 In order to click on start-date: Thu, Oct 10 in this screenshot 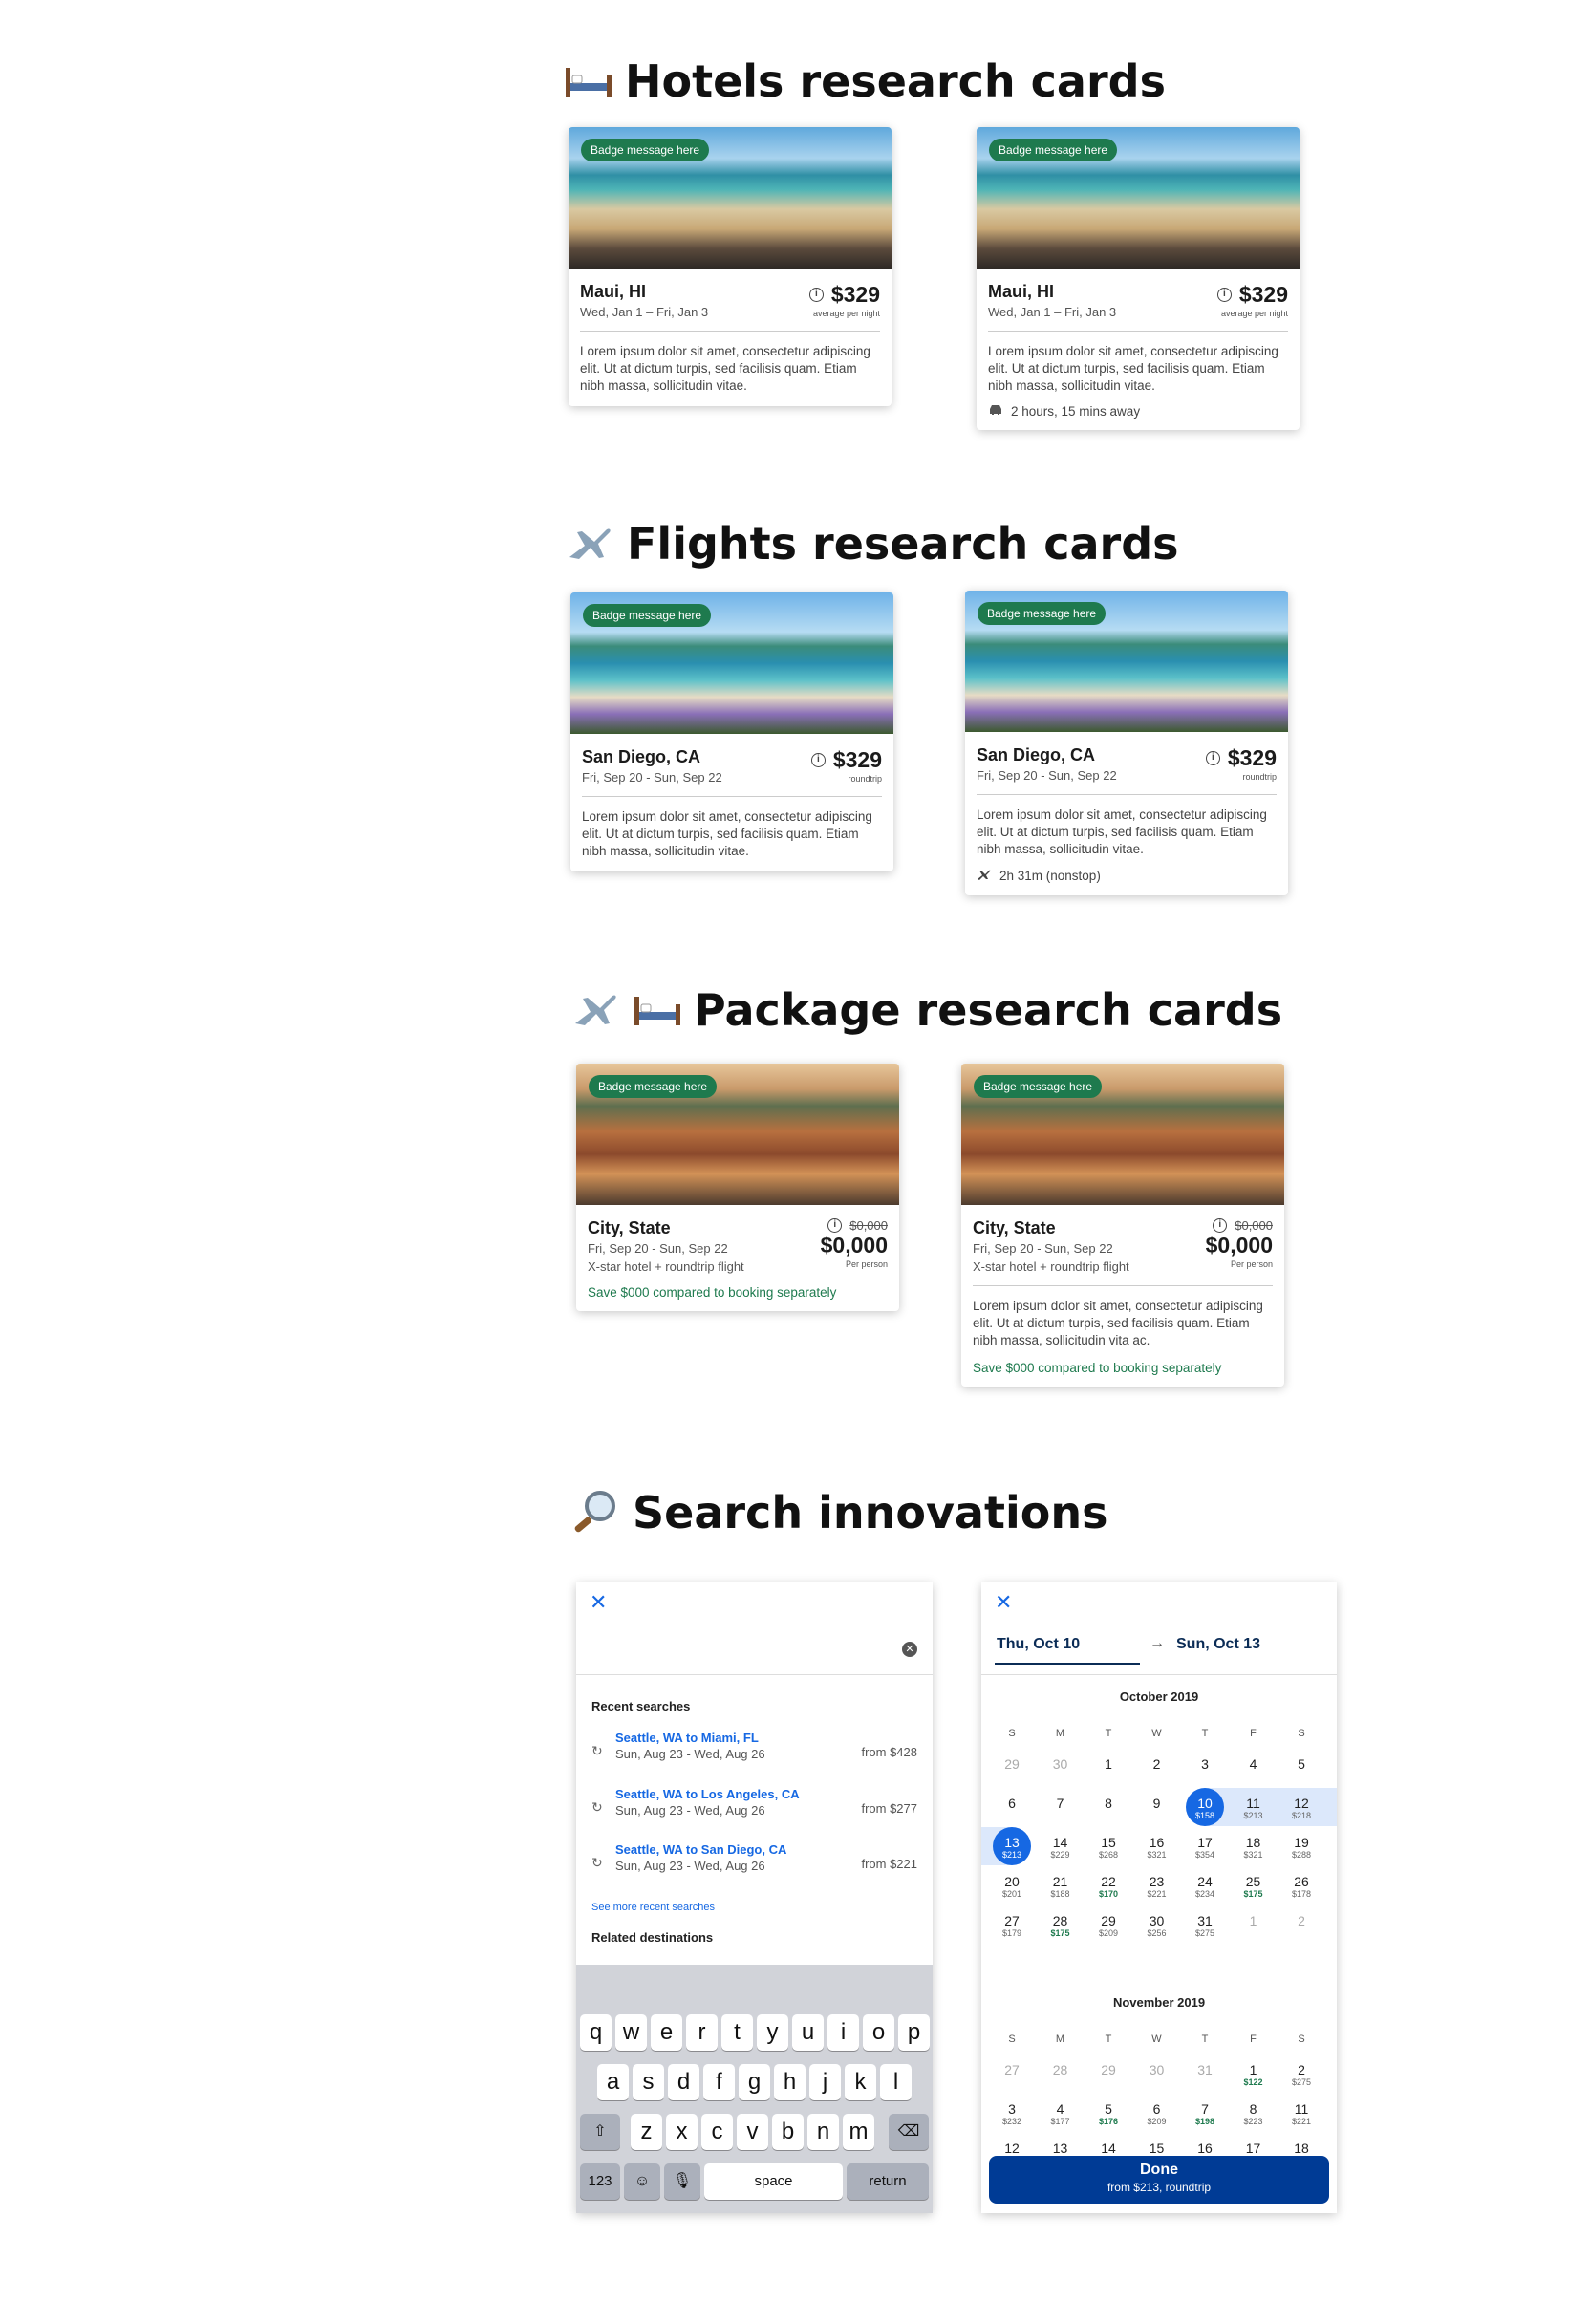, I will do `click(1038, 1644)`.